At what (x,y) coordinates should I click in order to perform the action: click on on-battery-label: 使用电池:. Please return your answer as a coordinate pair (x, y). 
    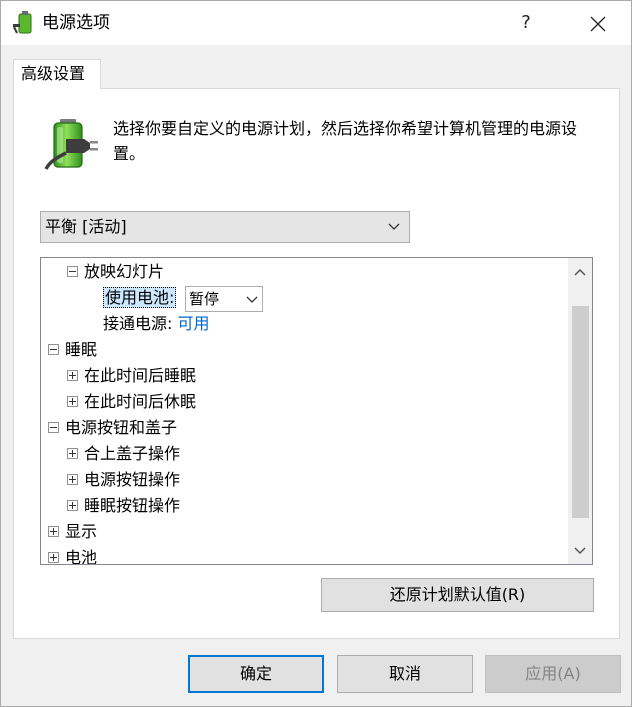
    Looking at the image, I should click on (140, 297).